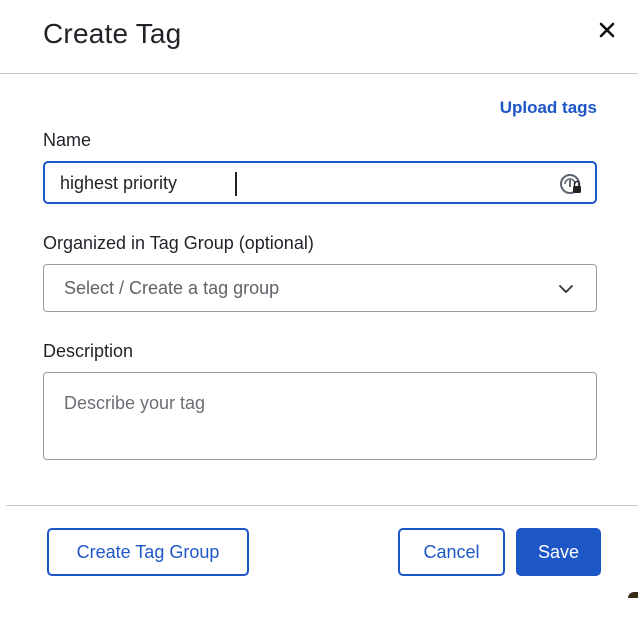  What do you see at coordinates (571, 184) in the screenshot?
I see `password-manager-icon` at bounding box center [571, 184].